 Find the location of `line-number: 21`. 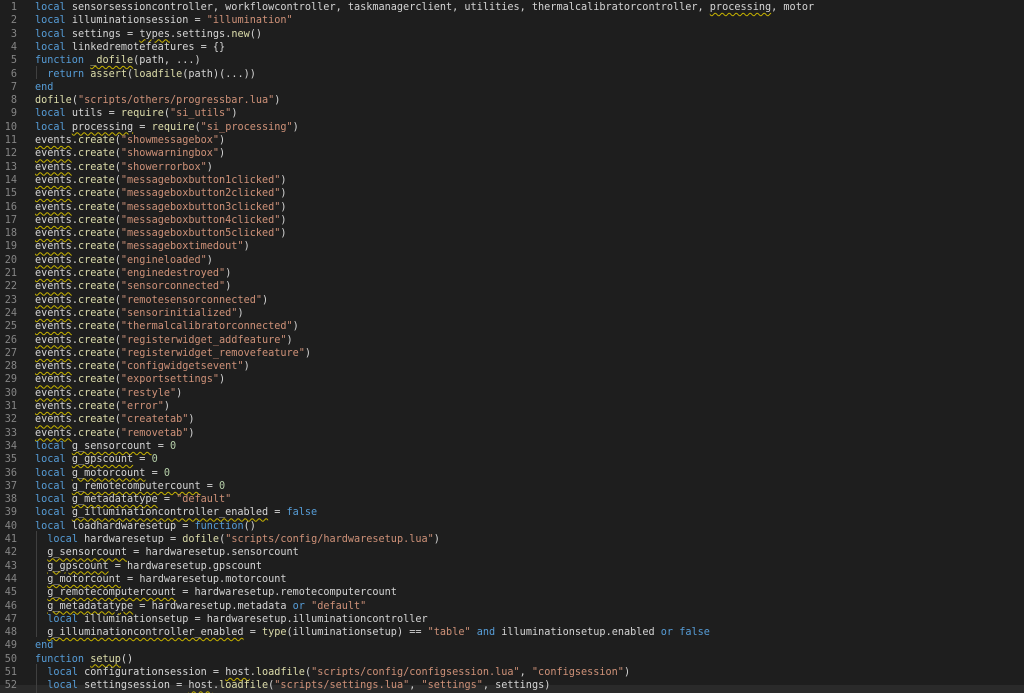

line-number: 21 is located at coordinates (10, 273).